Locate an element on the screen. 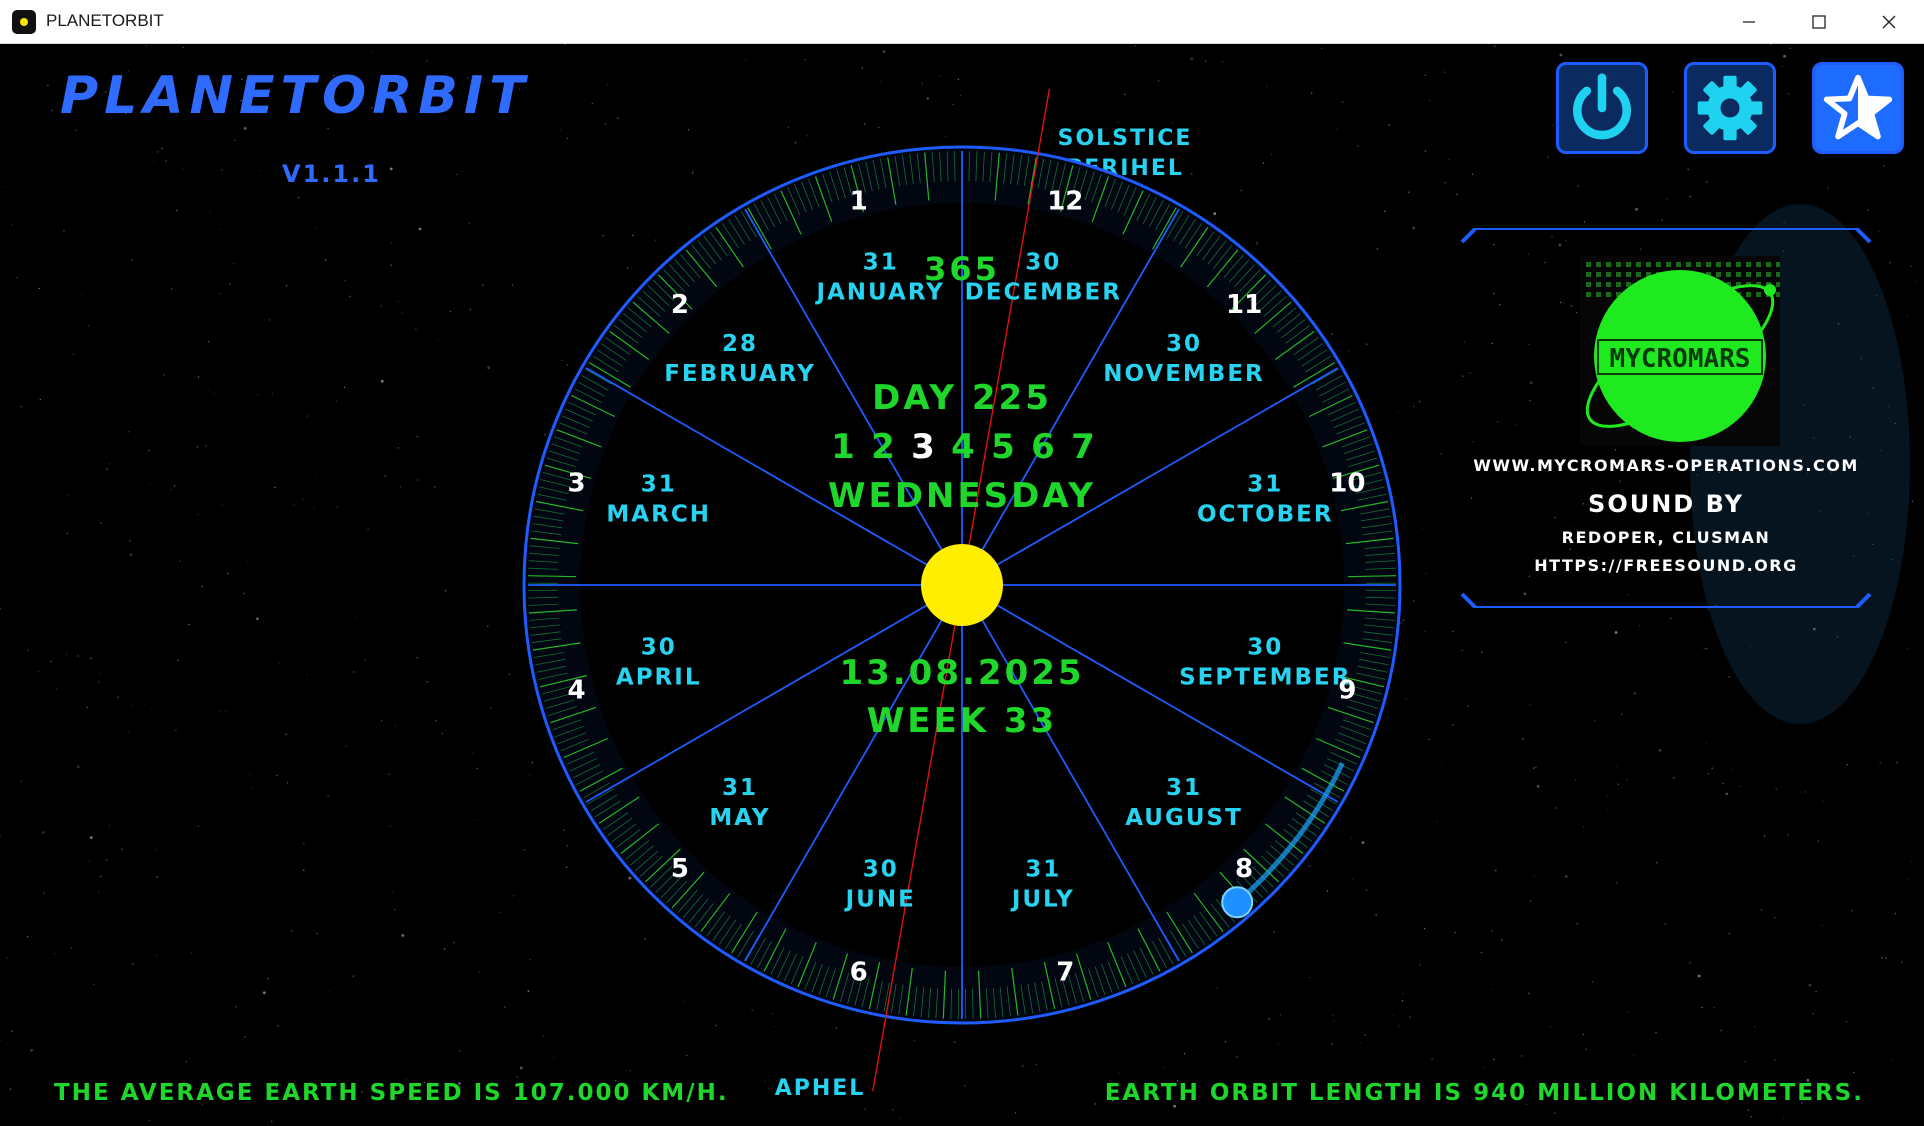 Image resolution: width=1924 pixels, height=1126 pixels. minimize-button is located at coordinates (1749, 22).